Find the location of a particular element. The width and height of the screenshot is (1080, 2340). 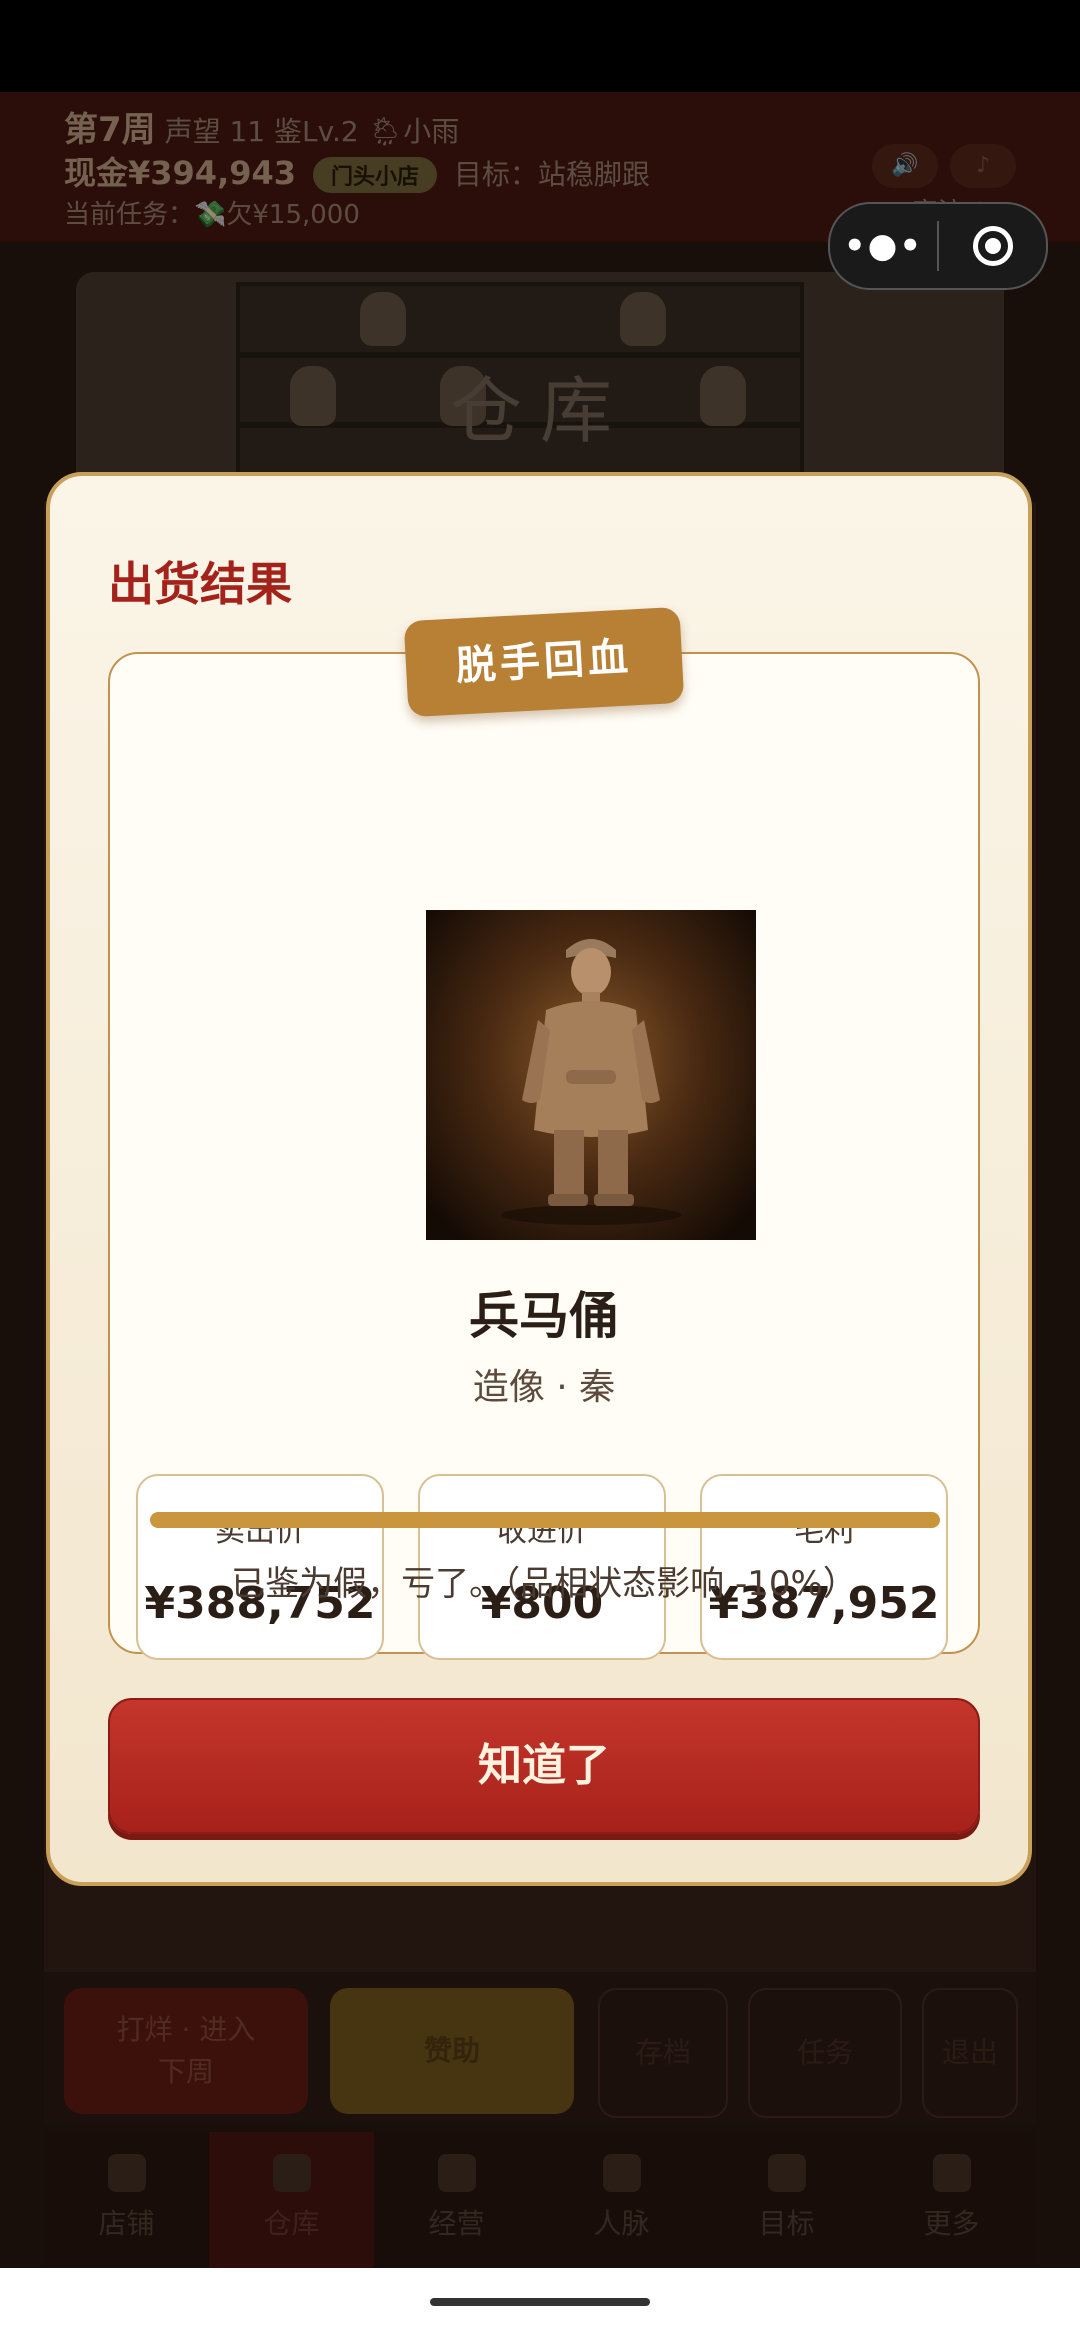

profit-progress-bar is located at coordinates (545, 1520).